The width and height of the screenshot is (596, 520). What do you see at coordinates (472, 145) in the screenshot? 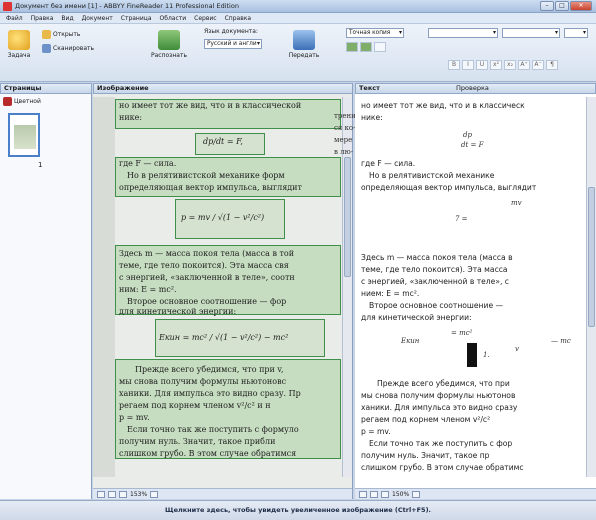
I see `formula-fragment: dt = F` at bounding box center [472, 145].